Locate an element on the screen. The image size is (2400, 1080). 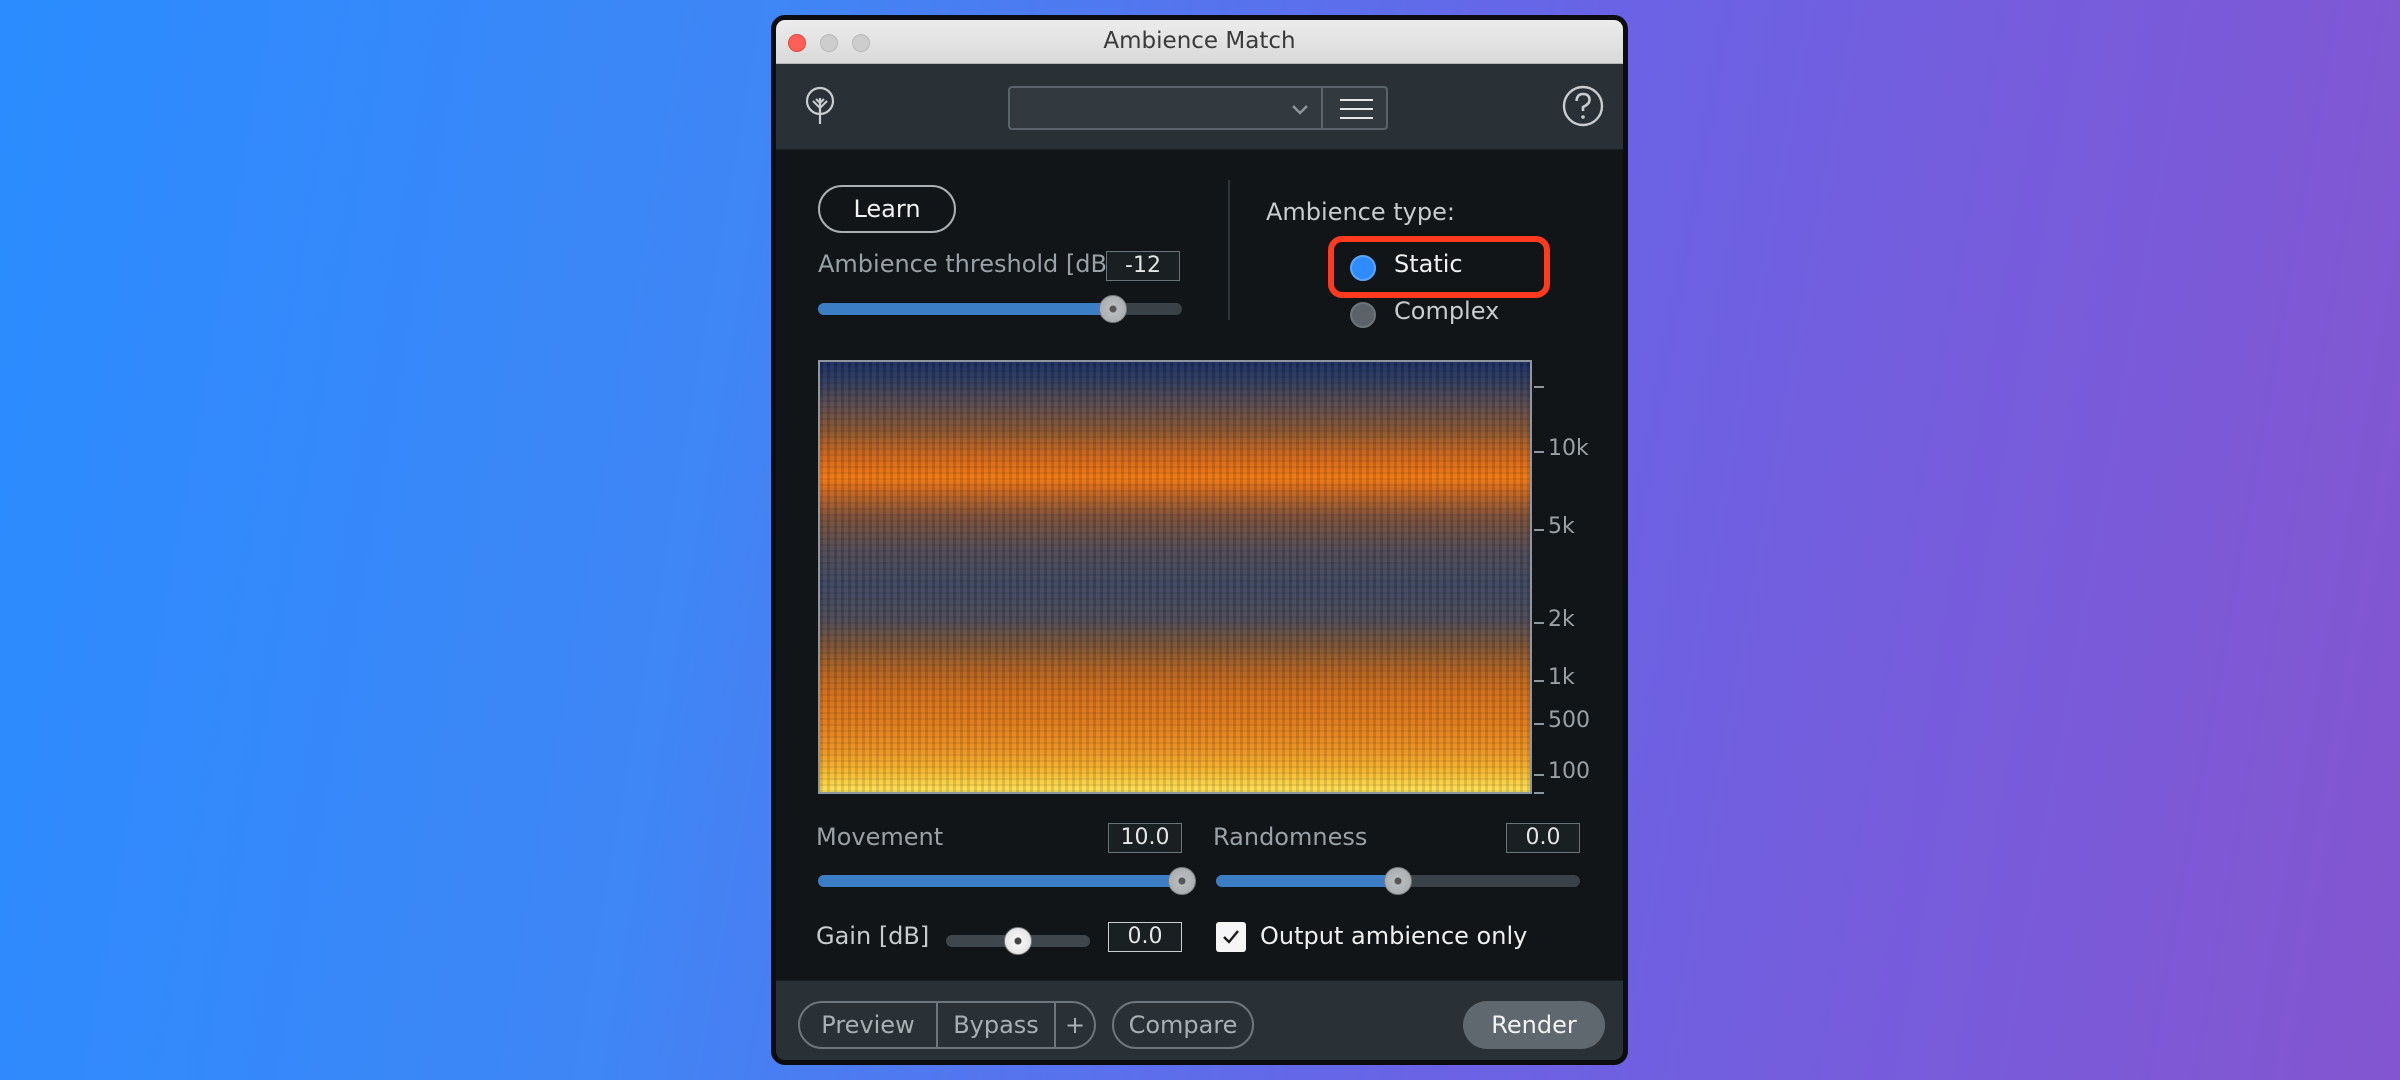
gain-value-field: 0.0 is located at coordinates (1145, 937).